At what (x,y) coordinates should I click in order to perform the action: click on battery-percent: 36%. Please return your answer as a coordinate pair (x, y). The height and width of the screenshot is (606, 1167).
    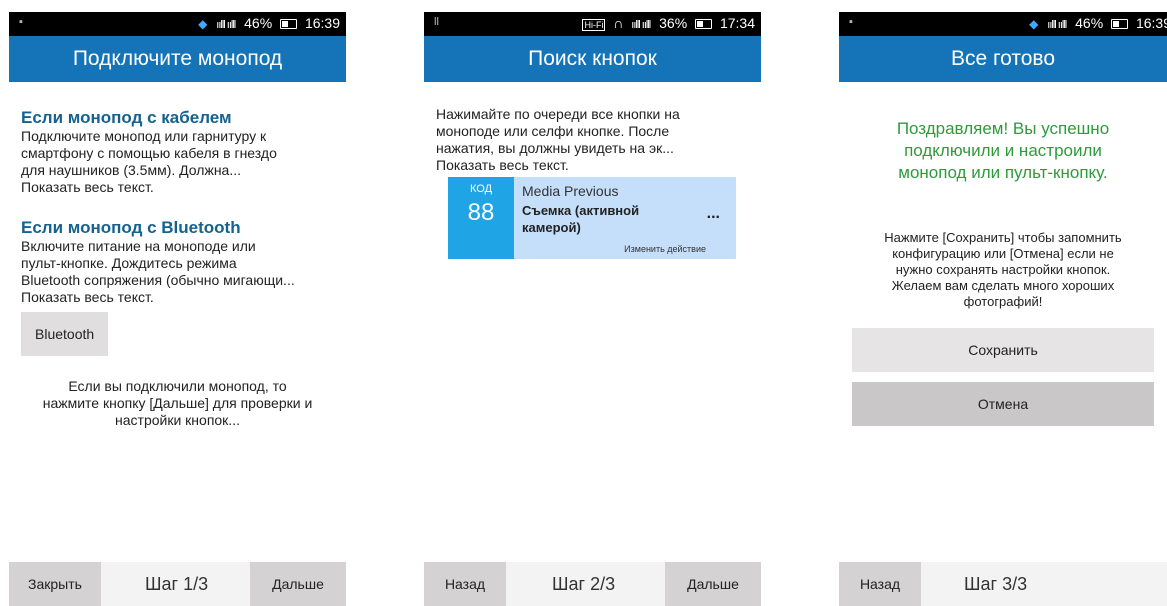
    Looking at the image, I should click on (673, 23).